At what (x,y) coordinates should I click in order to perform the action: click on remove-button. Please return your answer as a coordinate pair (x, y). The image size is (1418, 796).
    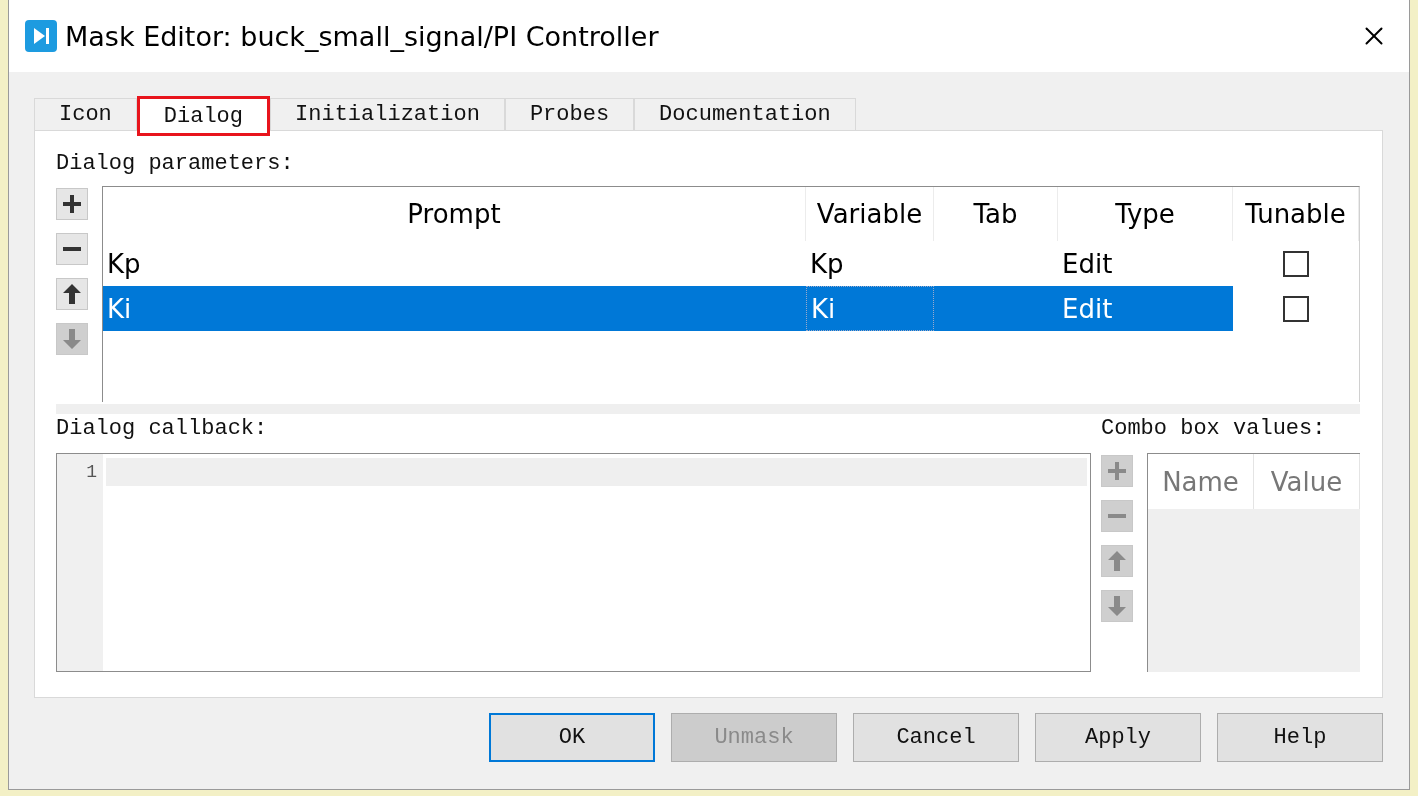
    Looking at the image, I should click on (72, 249).